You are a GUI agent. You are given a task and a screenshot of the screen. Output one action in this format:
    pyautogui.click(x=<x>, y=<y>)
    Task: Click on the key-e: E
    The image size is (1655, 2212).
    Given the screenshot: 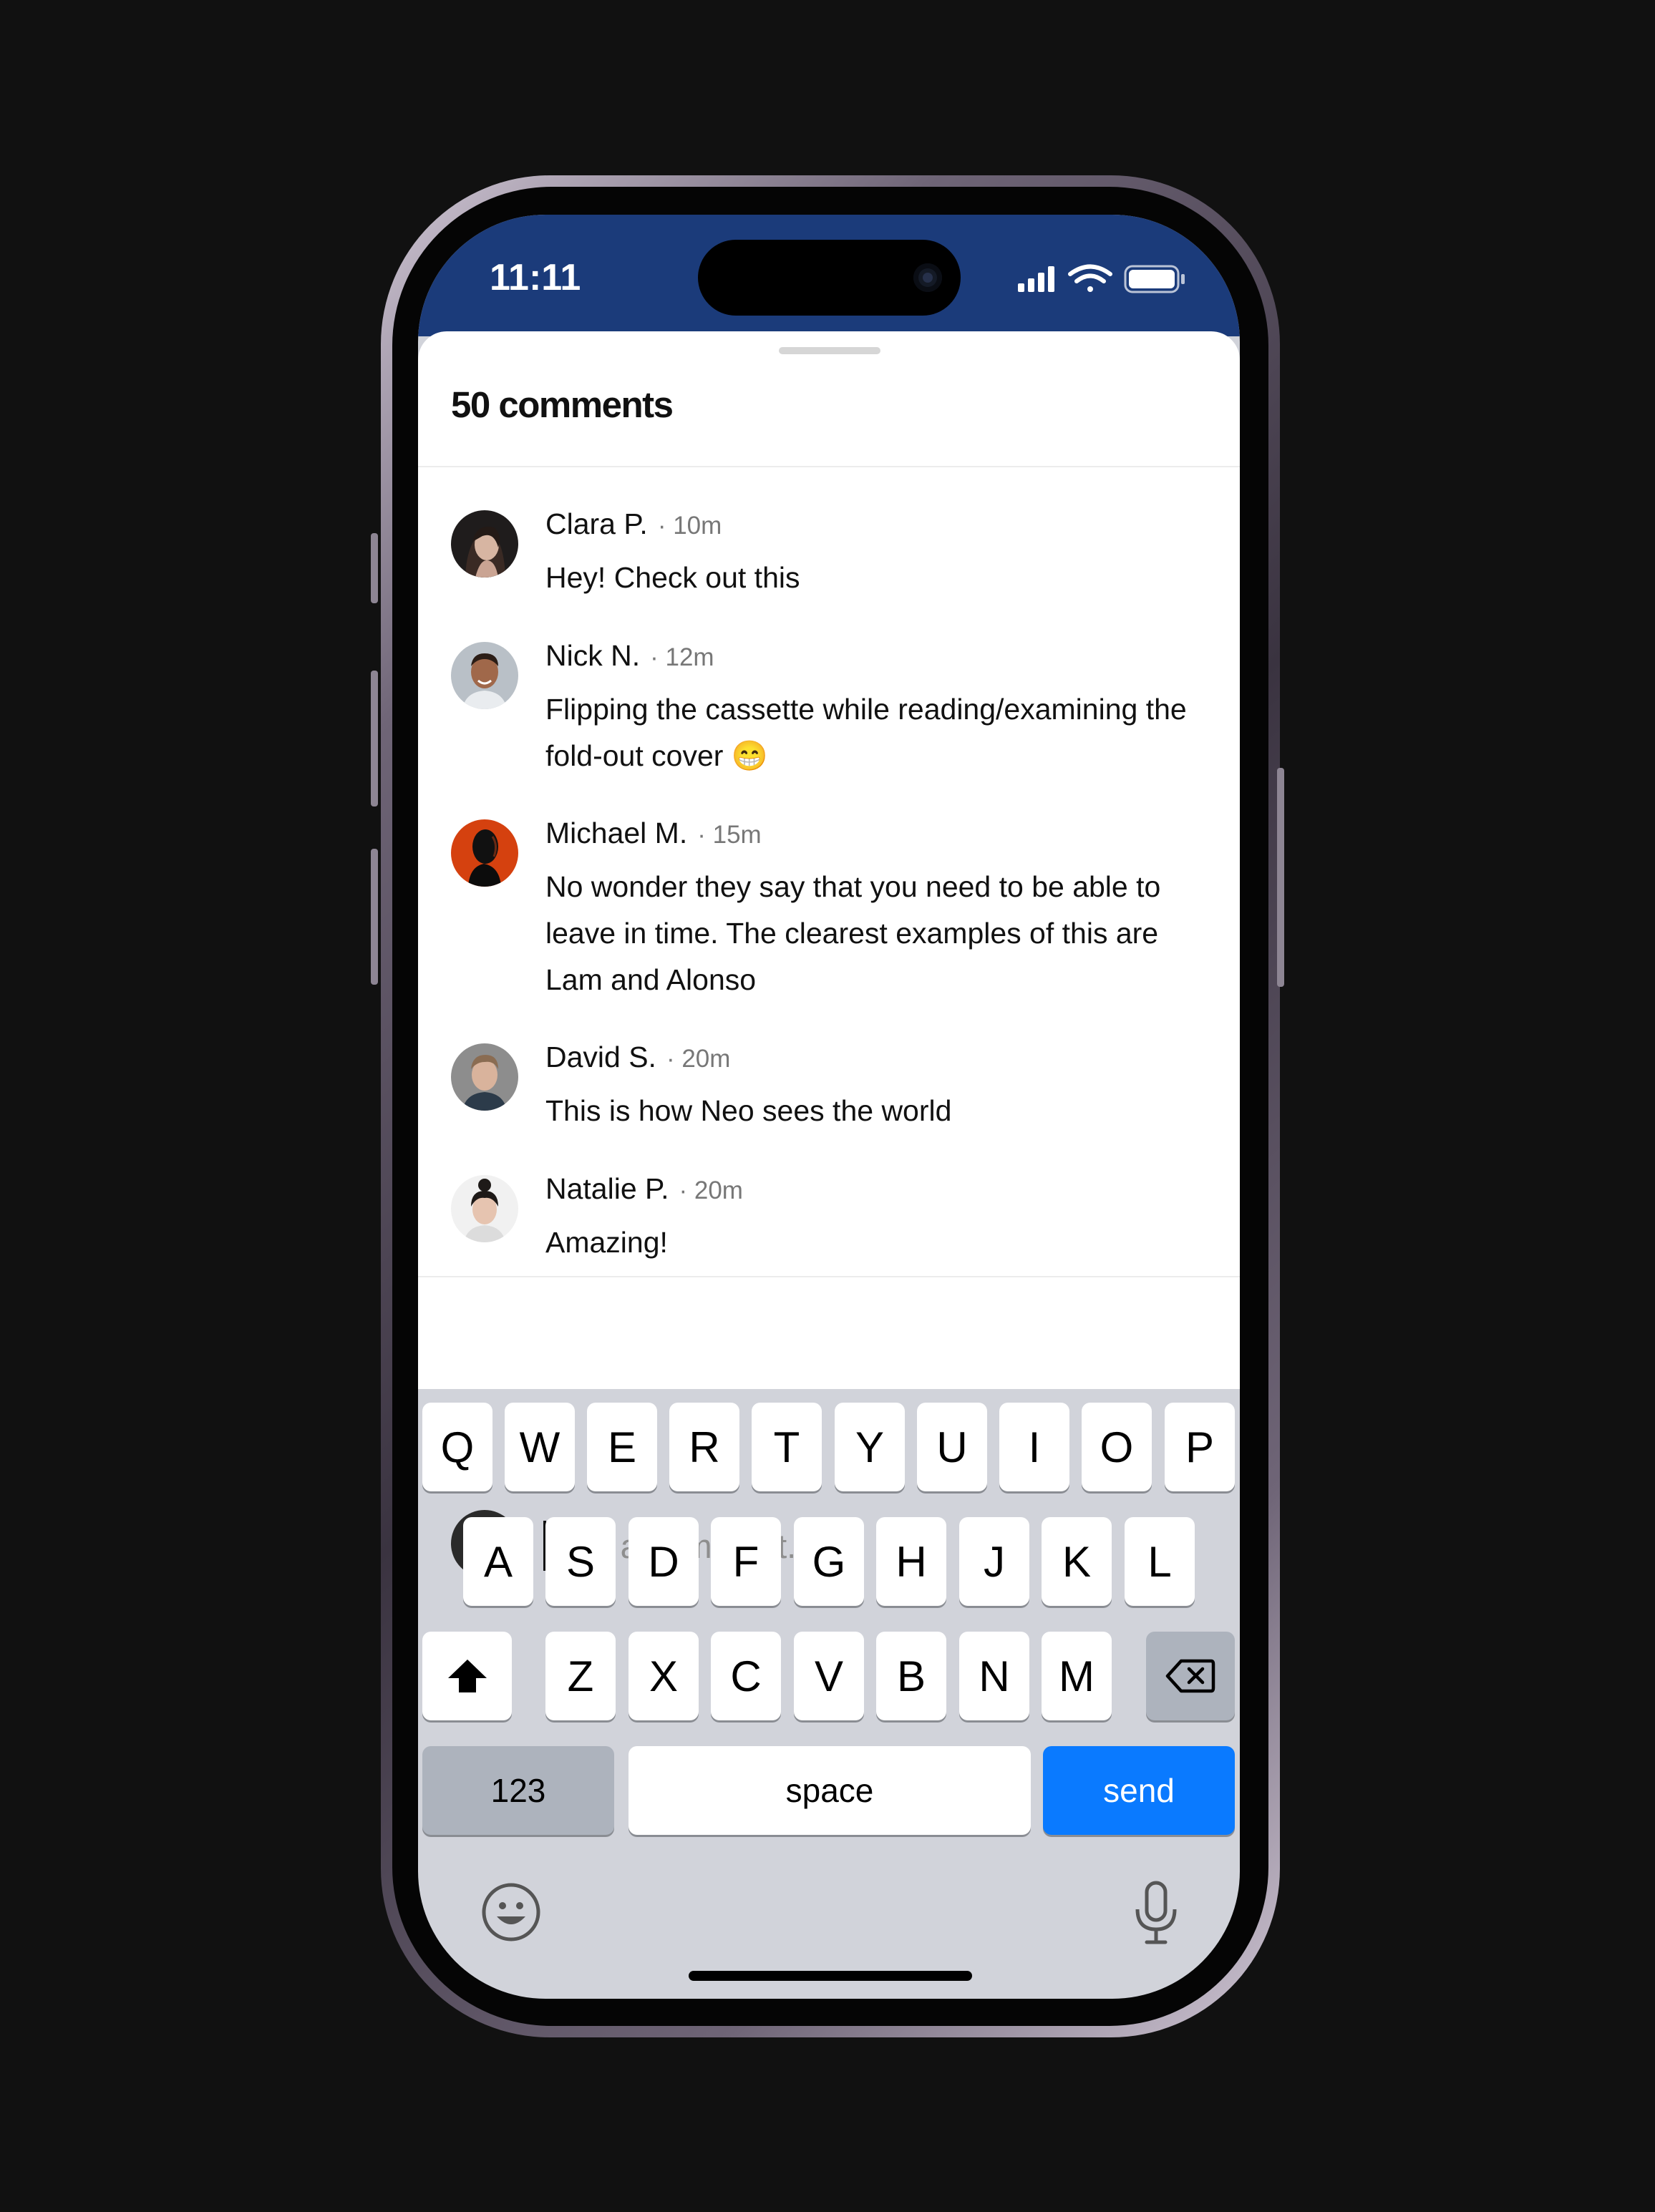 What is the action you would take?
    pyautogui.click(x=622, y=1447)
    